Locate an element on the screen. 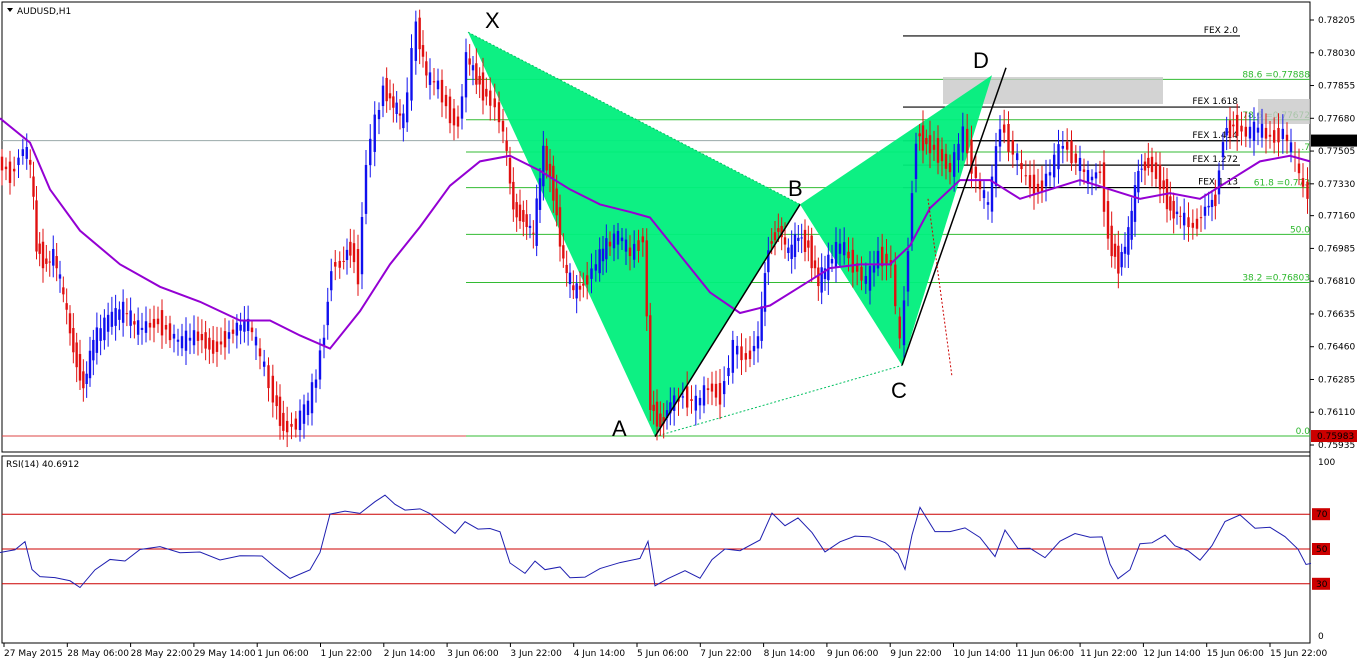 The image size is (1358, 660). price-tick-label: 0.78030 is located at coordinates (1336, 54).